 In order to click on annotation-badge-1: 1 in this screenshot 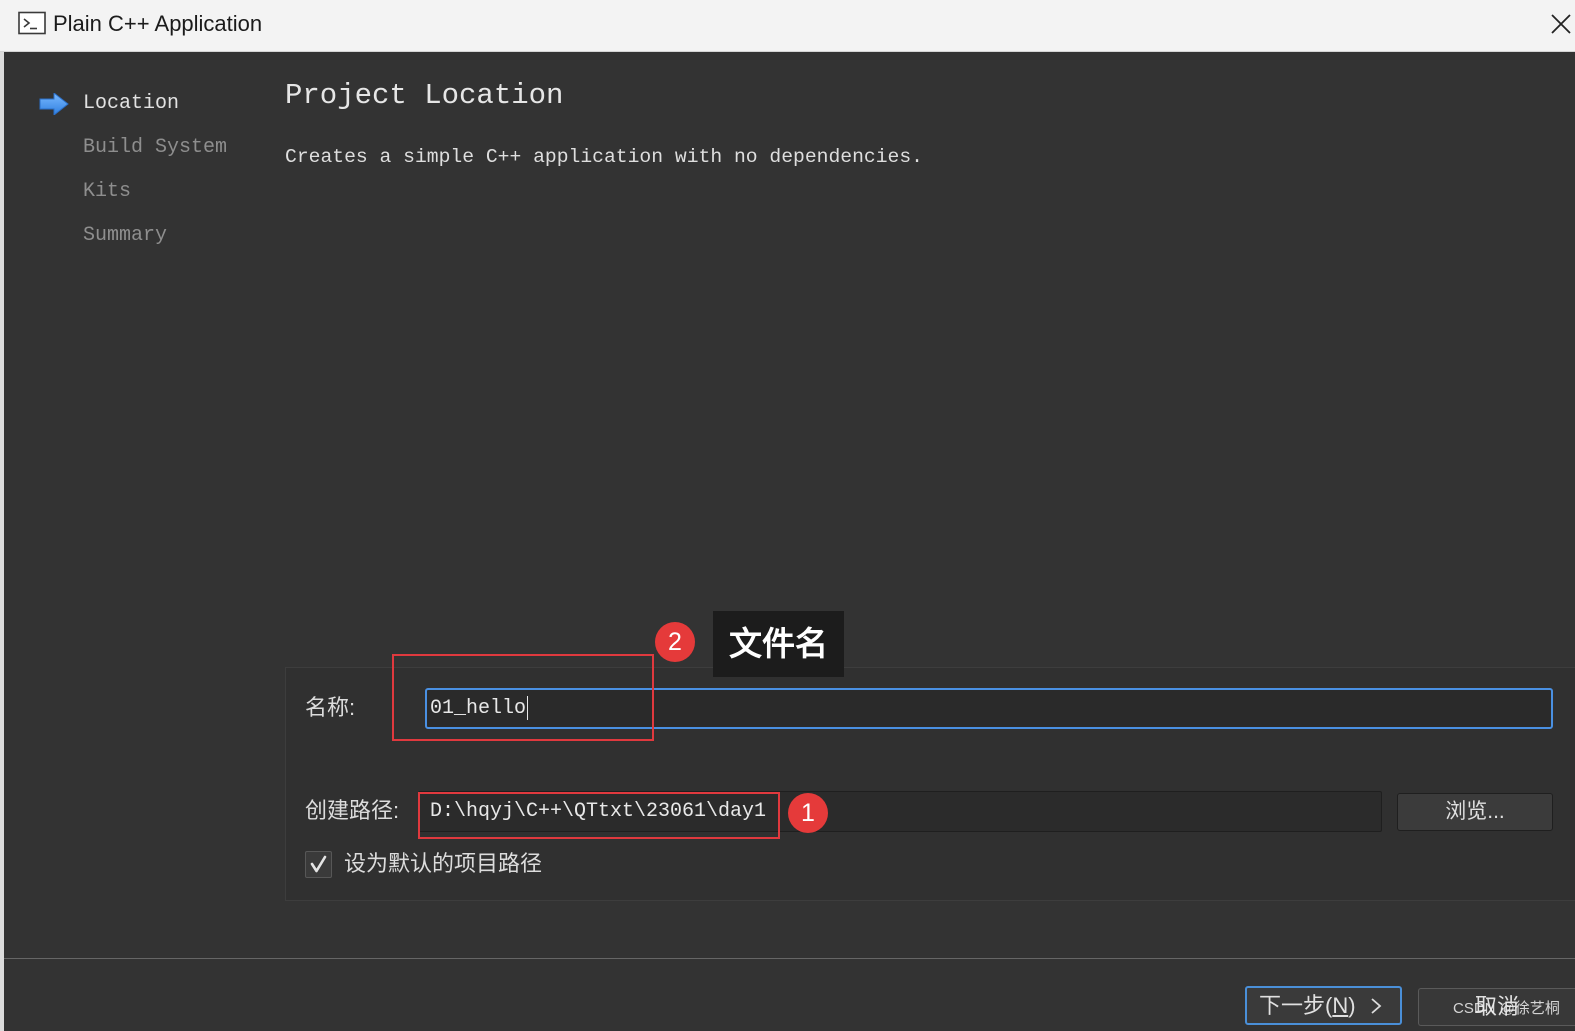, I will do `click(808, 813)`.